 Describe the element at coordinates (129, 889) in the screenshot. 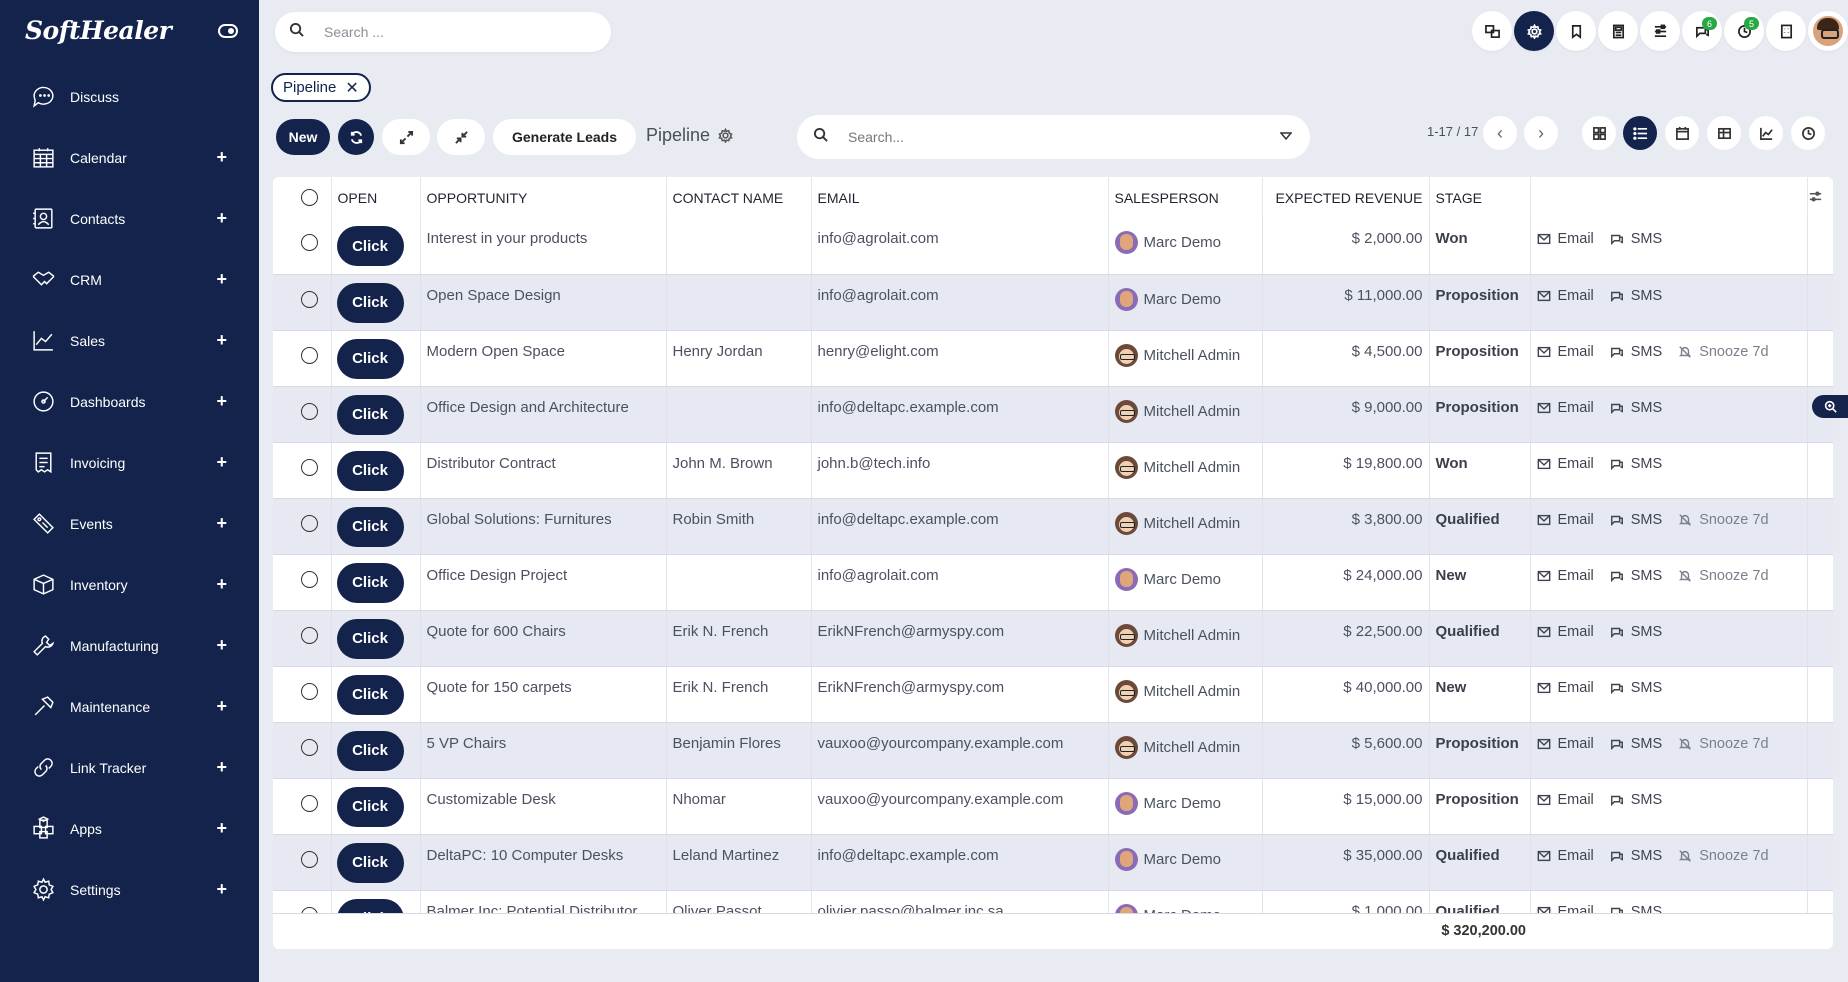

I see `sidebar-item-settings: Settings +` at that location.